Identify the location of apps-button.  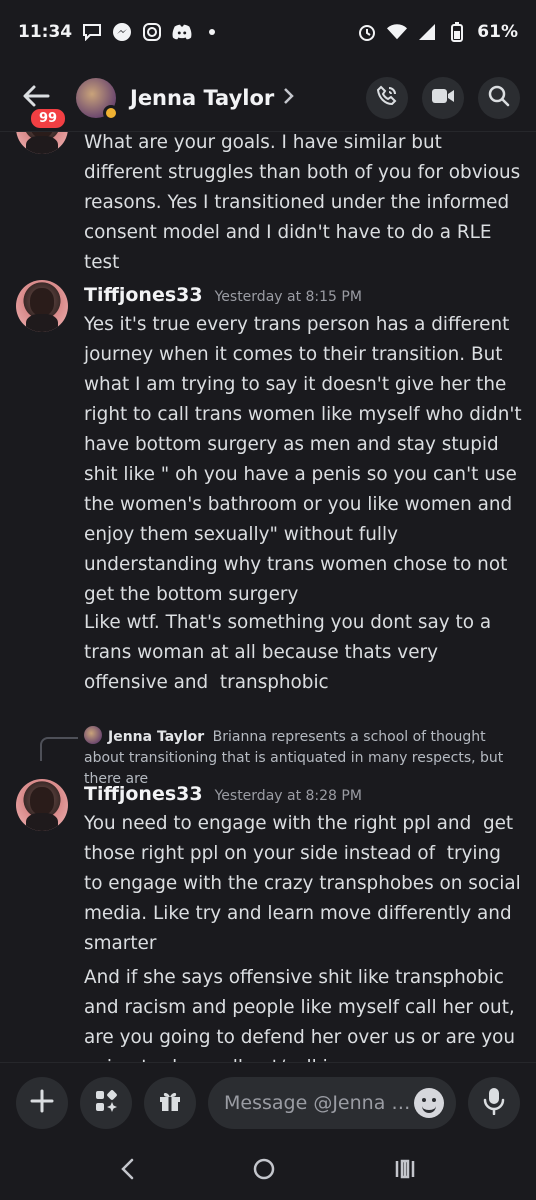
(106, 1102).